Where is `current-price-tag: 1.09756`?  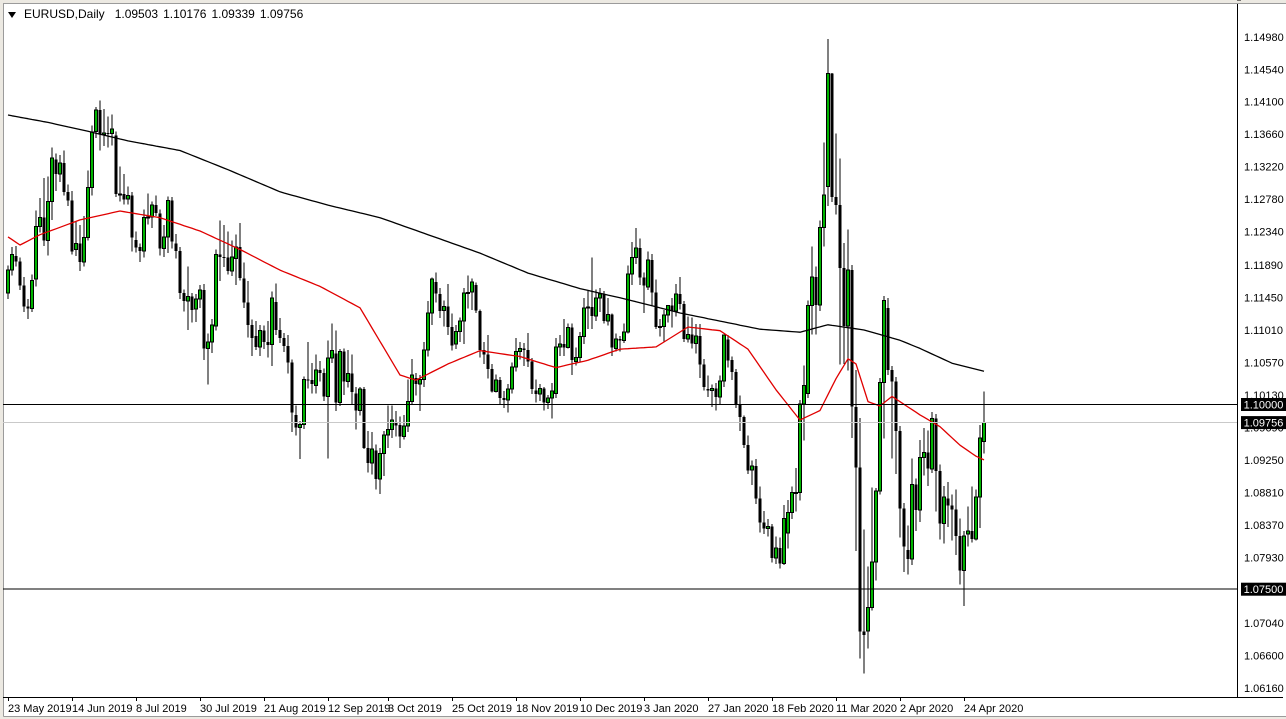 current-price-tag: 1.09756 is located at coordinates (1263, 423).